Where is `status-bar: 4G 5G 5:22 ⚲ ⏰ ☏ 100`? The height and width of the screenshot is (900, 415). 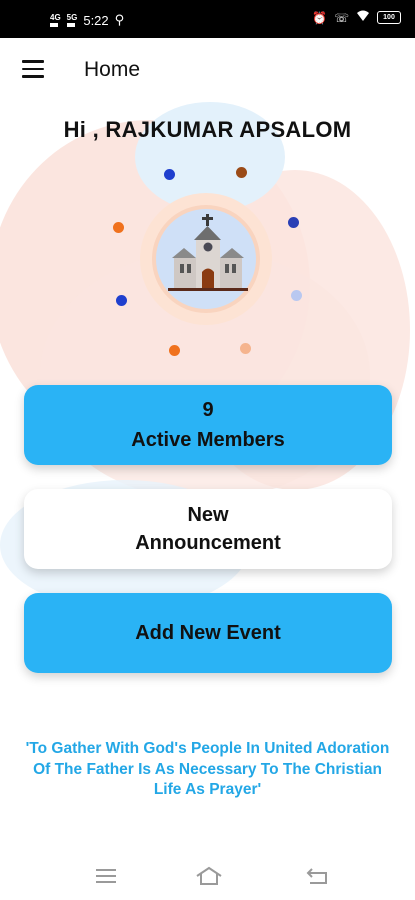 status-bar: 4G 5G 5:22 ⚲ ⏰ ☏ 100 is located at coordinates (207, 19).